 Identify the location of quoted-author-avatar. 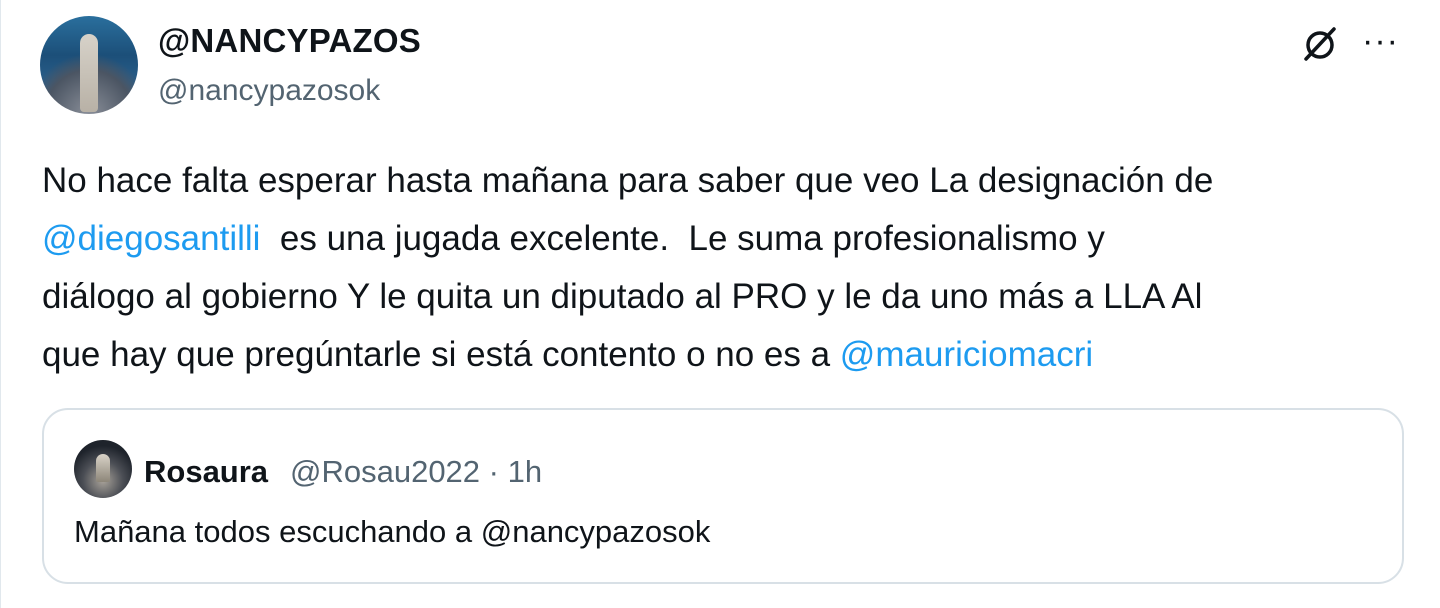
(103, 469).